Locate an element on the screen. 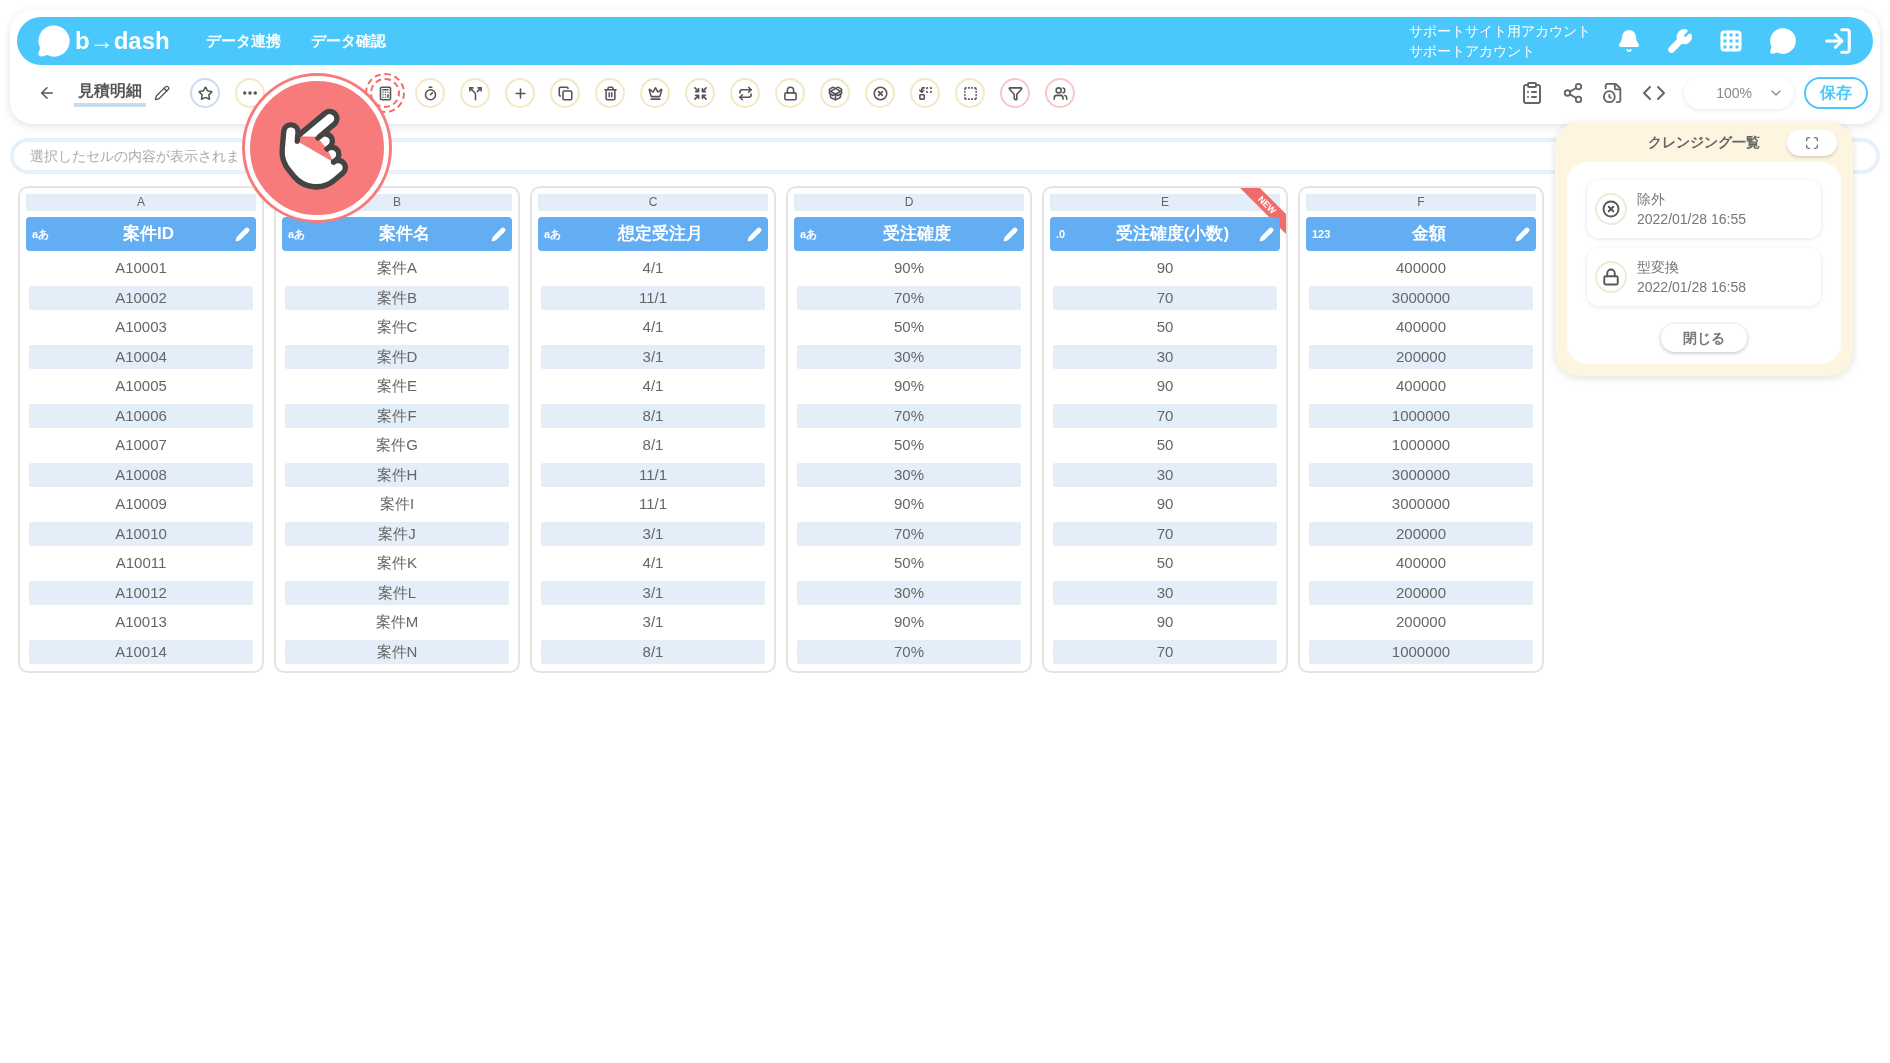  table-cell: 11/1 is located at coordinates (653, 474).